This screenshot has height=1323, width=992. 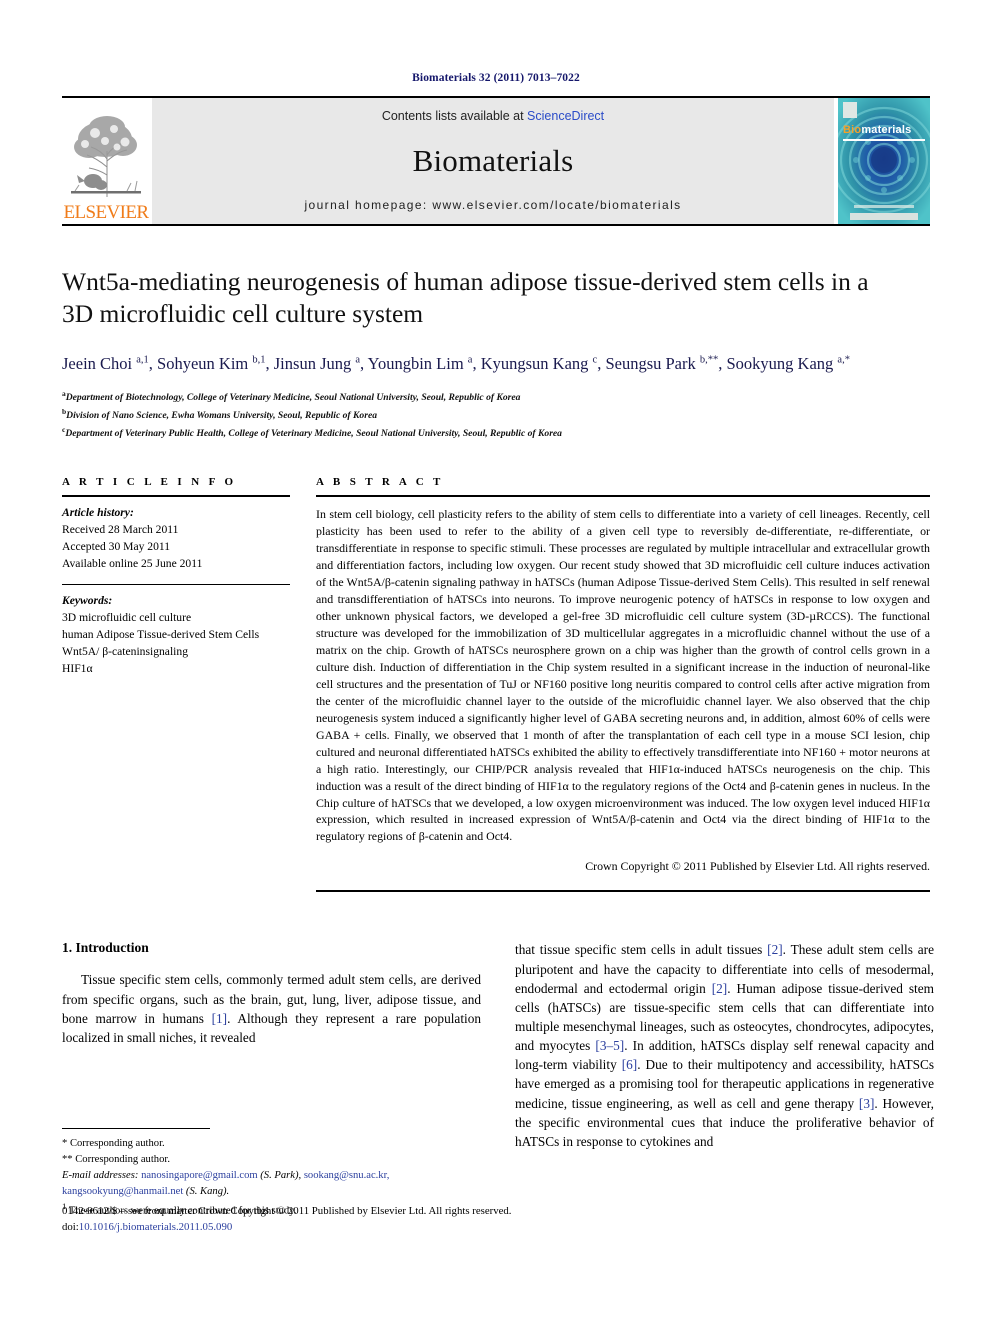 What do you see at coordinates (127, 617) in the screenshot?
I see `keyword-item: 3D microfluidic cell culture` at bounding box center [127, 617].